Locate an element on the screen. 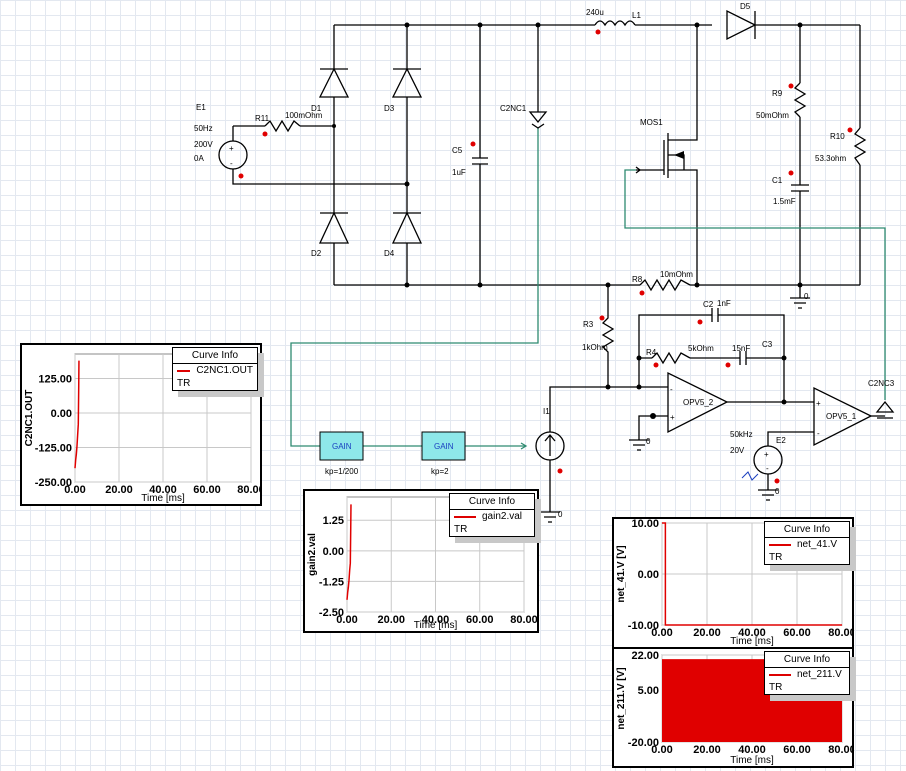 The image size is (906, 771). diode-d2: D2 is located at coordinates (330, 234).